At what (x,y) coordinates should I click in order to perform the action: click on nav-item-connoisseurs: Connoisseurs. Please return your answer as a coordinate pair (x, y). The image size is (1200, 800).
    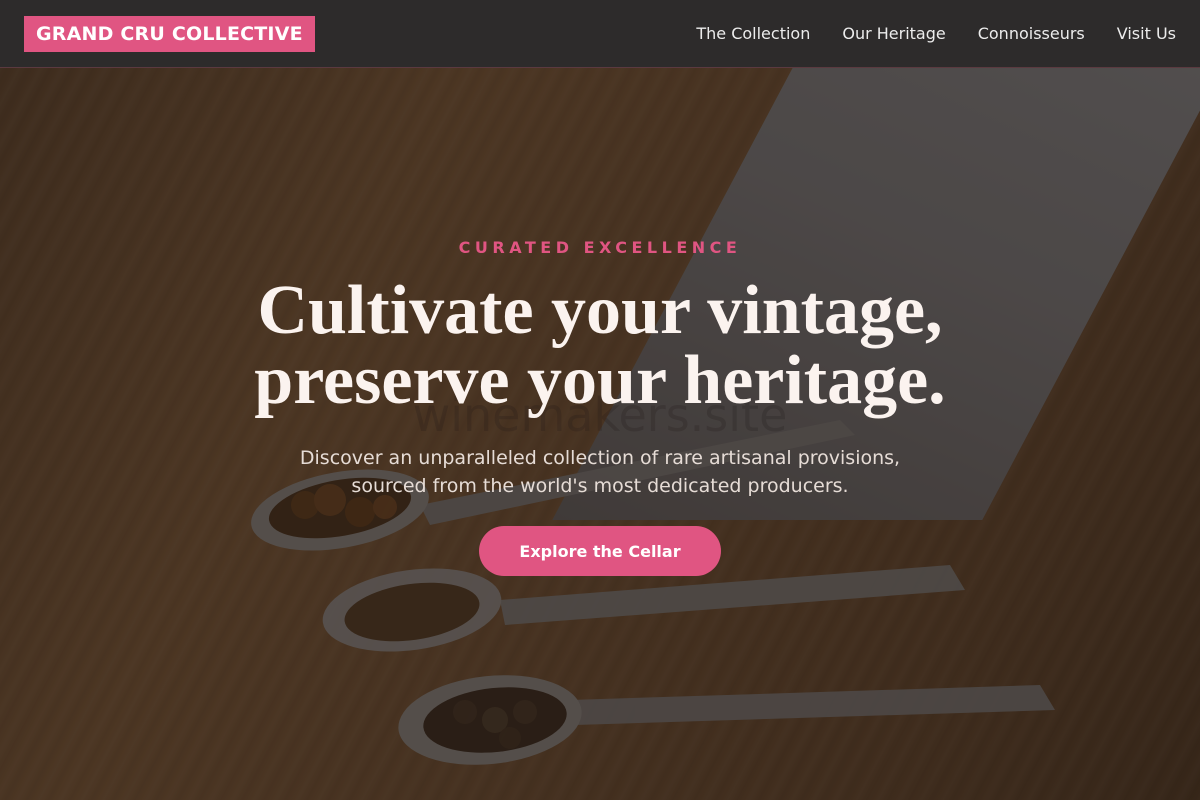
    Looking at the image, I should click on (1031, 33).